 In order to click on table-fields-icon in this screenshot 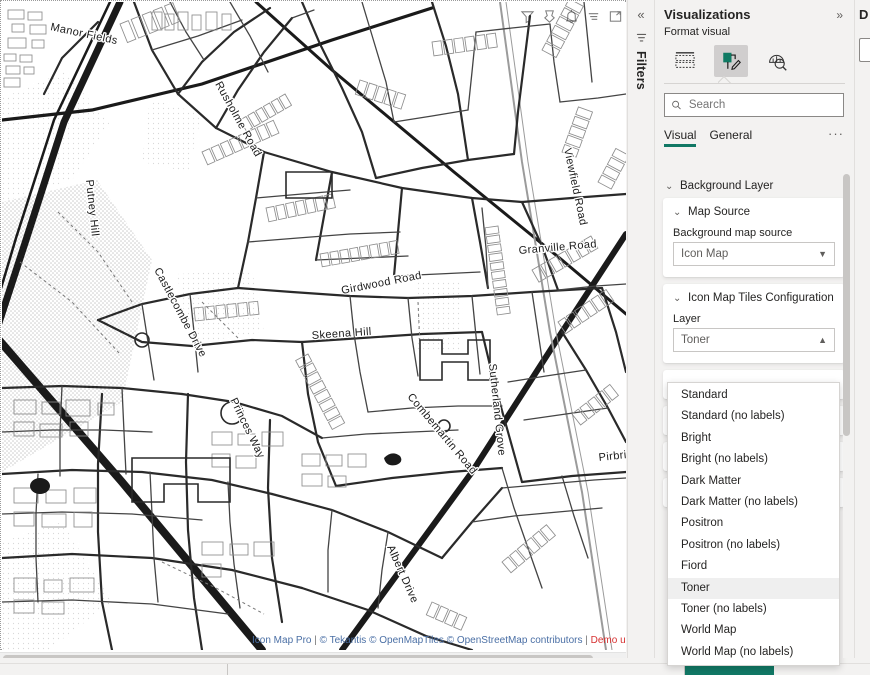, I will do `click(685, 60)`.